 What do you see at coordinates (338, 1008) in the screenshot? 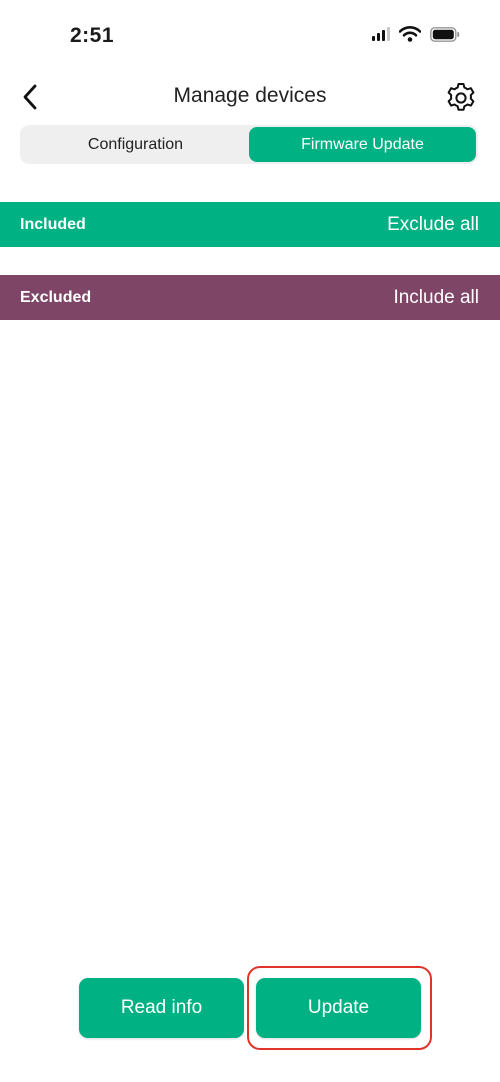
I see `update-button: Update` at bounding box center [338, 1008].